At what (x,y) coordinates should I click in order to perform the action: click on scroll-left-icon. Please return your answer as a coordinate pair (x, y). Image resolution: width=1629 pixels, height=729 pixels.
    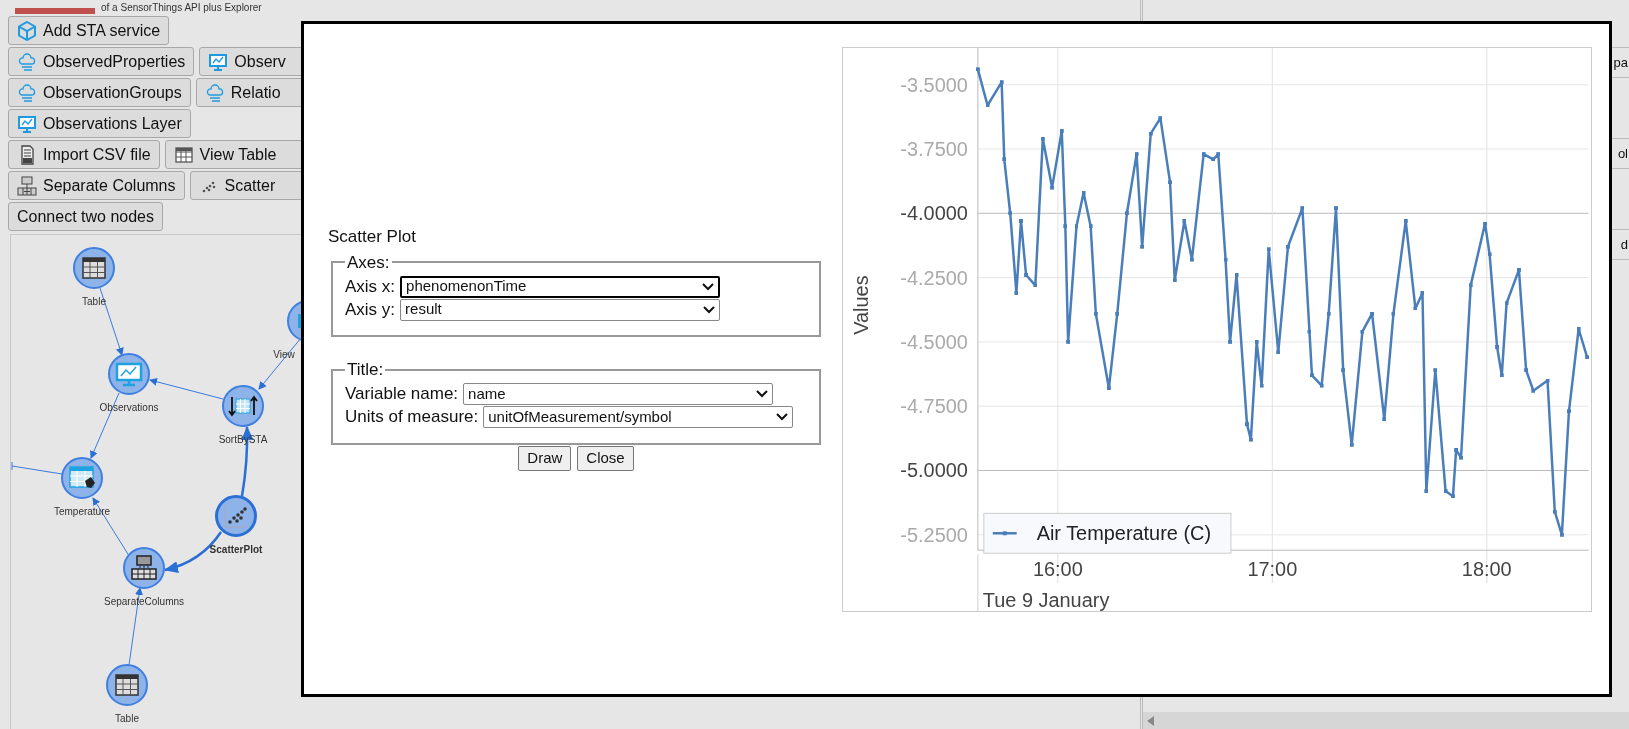
    Looking at the image, I should click on (1150, 720).